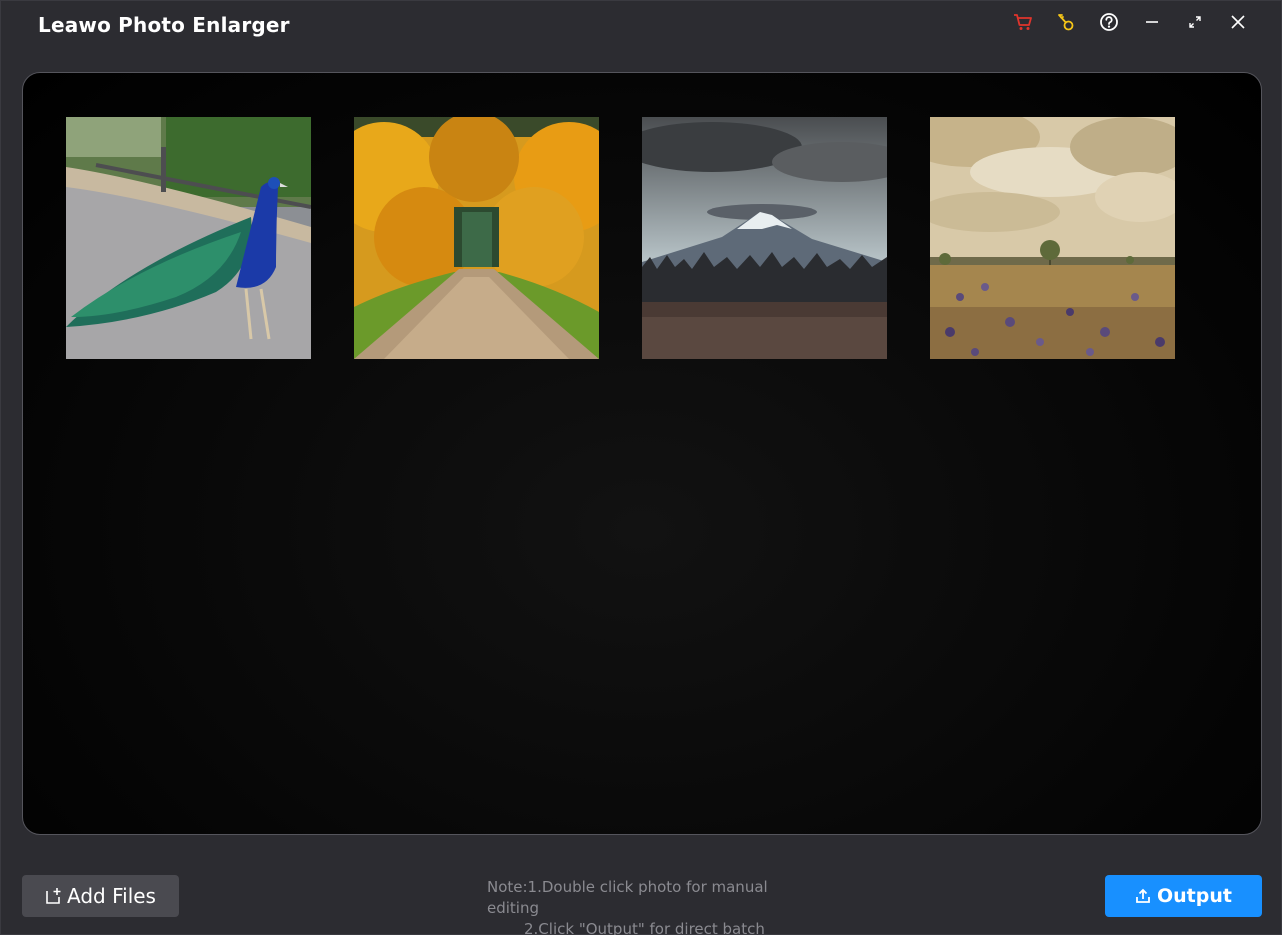 The width and height of the screenshot is (1282, 935). Describe the element at coordinates (1194, 896) in the screenshot. I see `output-label: Output` at that location.